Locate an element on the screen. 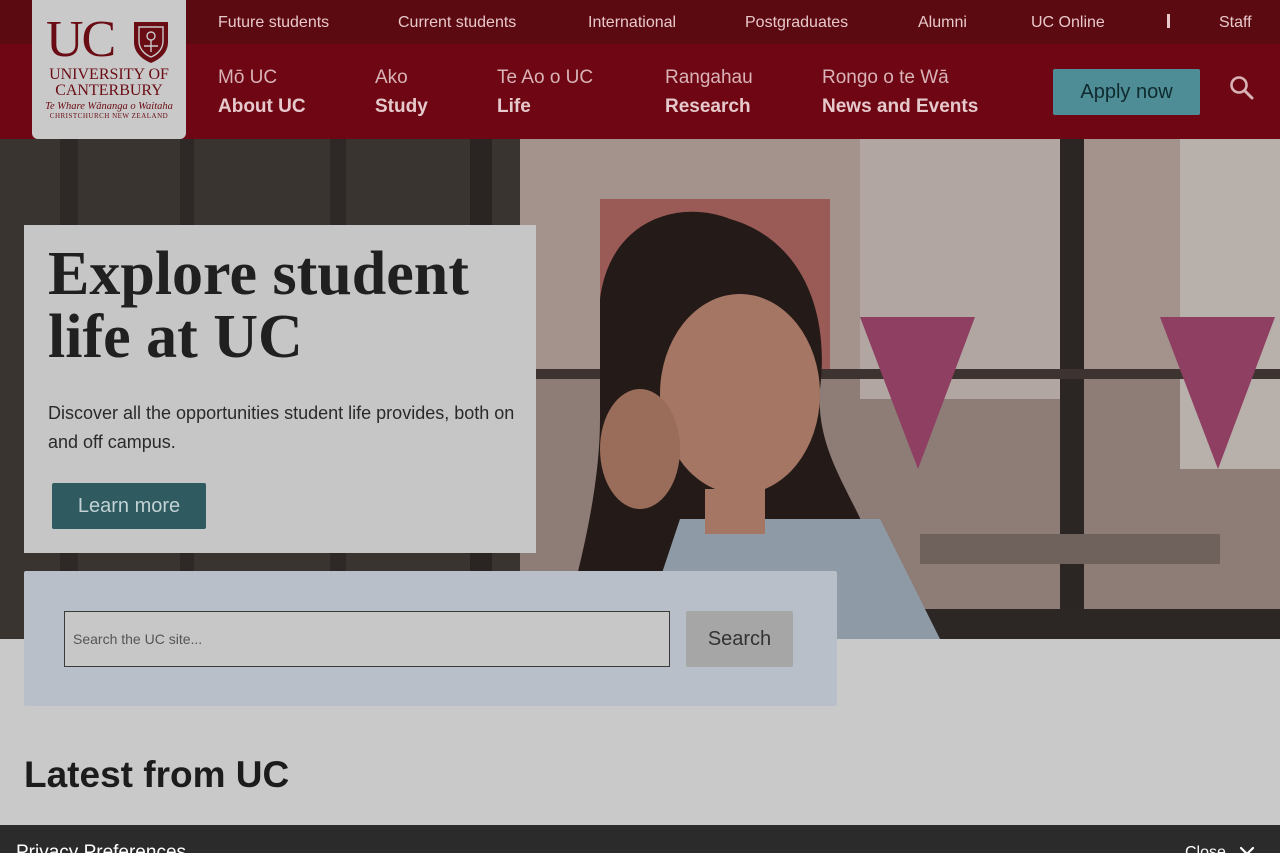 The height and width of the screenshot is (853, 1280). latest-heading: Latest from UC is located at coordinates (157, 774).